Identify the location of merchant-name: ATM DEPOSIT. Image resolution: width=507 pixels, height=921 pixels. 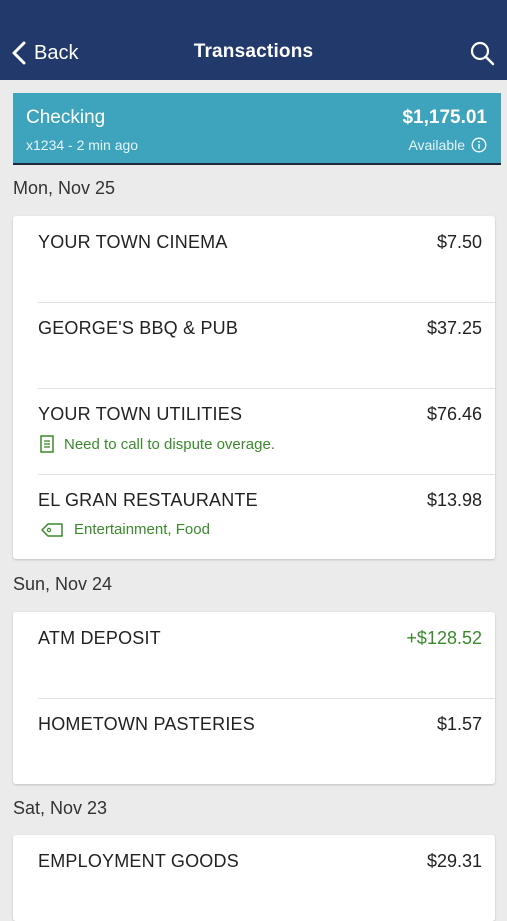
(99, 638).